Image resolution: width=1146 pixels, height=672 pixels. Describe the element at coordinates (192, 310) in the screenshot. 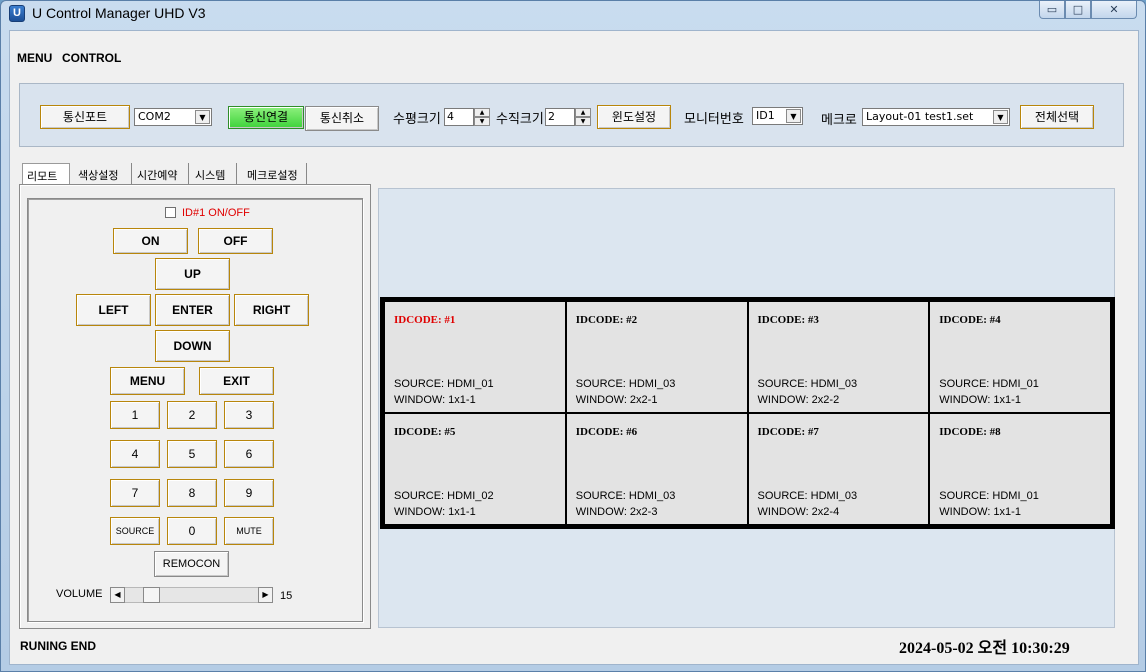

I see `enter-button: ENTER` at that location.